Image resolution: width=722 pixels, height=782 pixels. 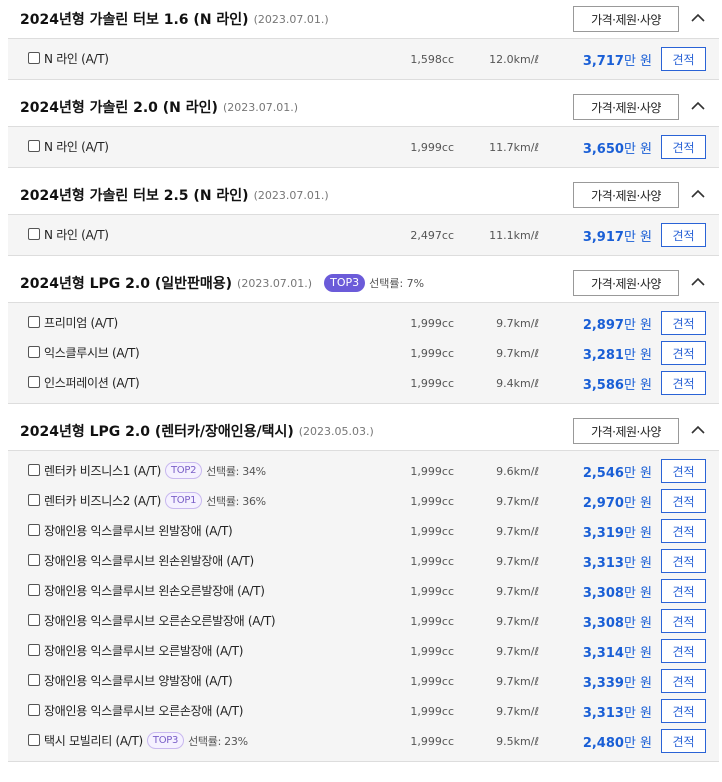 What do you see at coordinates (154, 590) in the screenshot?
I see `trim-label: 장애인용 익스클루시브 왼손오른발장애 (A/T)` at bounding box center [154, 590].